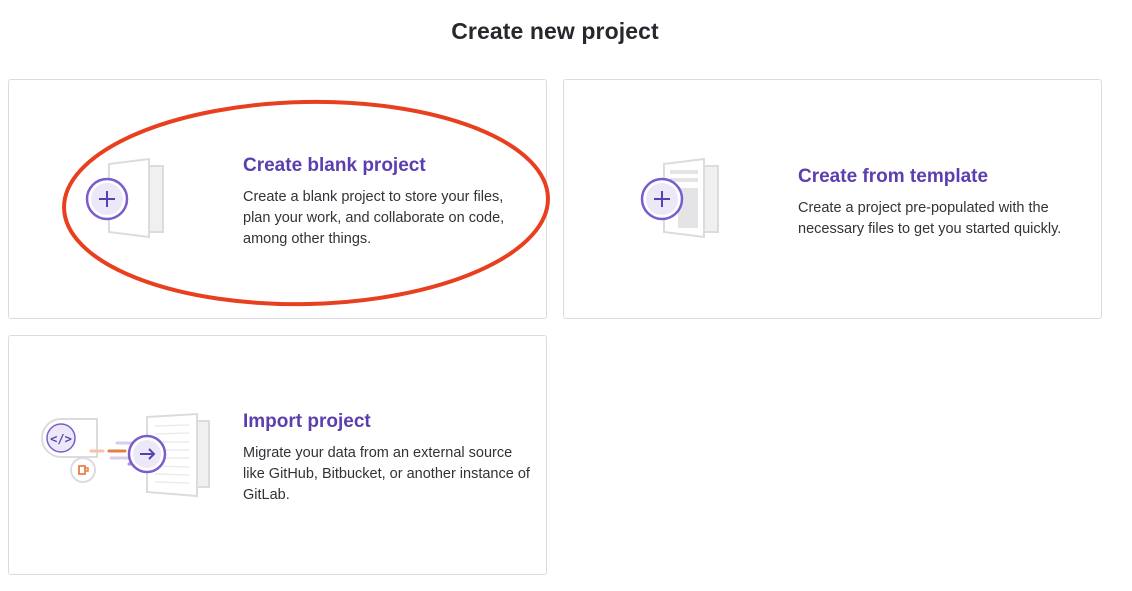 Image resolution: width=1132 pixels, height=591 pixels. I want to click on import-project-icon: </>, so click(129, 455).